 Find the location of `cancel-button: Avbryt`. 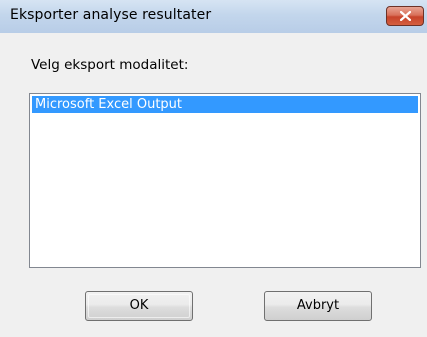

cancel-button: Avbryt is located at coordinates (318, 306).